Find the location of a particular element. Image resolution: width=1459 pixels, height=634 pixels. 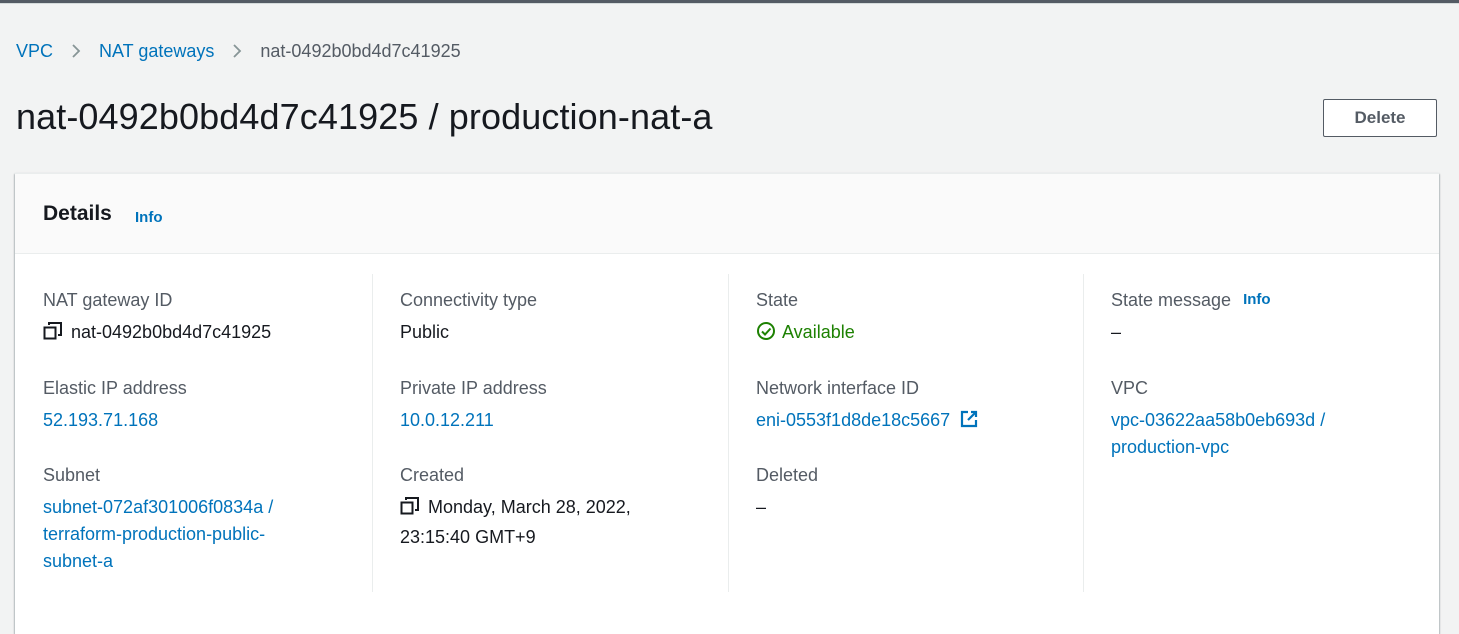

field-label: State message Info is located at coordinates (1271, 300).